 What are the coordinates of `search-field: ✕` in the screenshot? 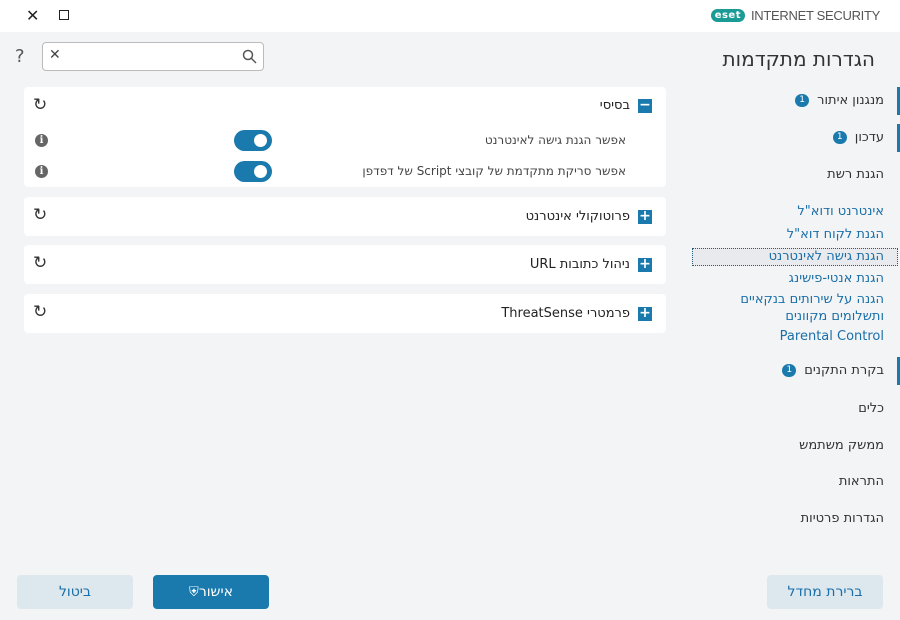 It's located at (153, 56).